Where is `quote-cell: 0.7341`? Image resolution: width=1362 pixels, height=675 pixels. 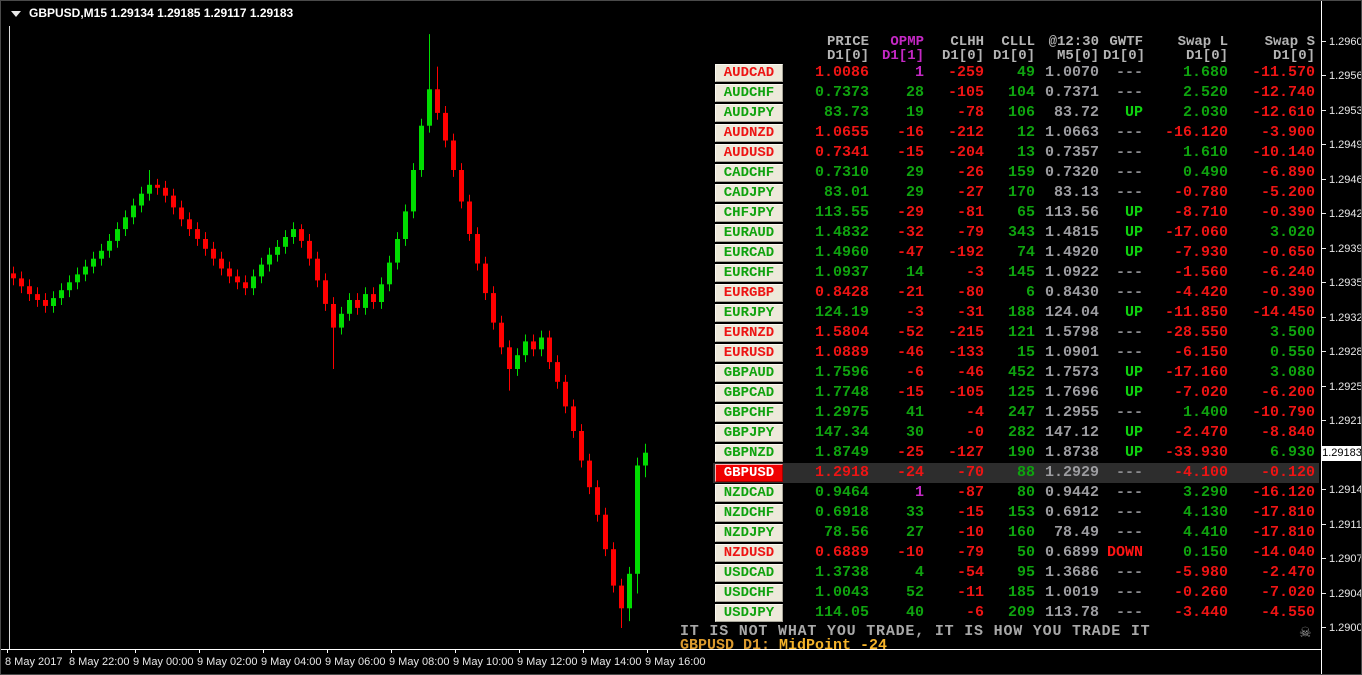 quote-cell: 0.7341 is located at coordinates (841, 152).